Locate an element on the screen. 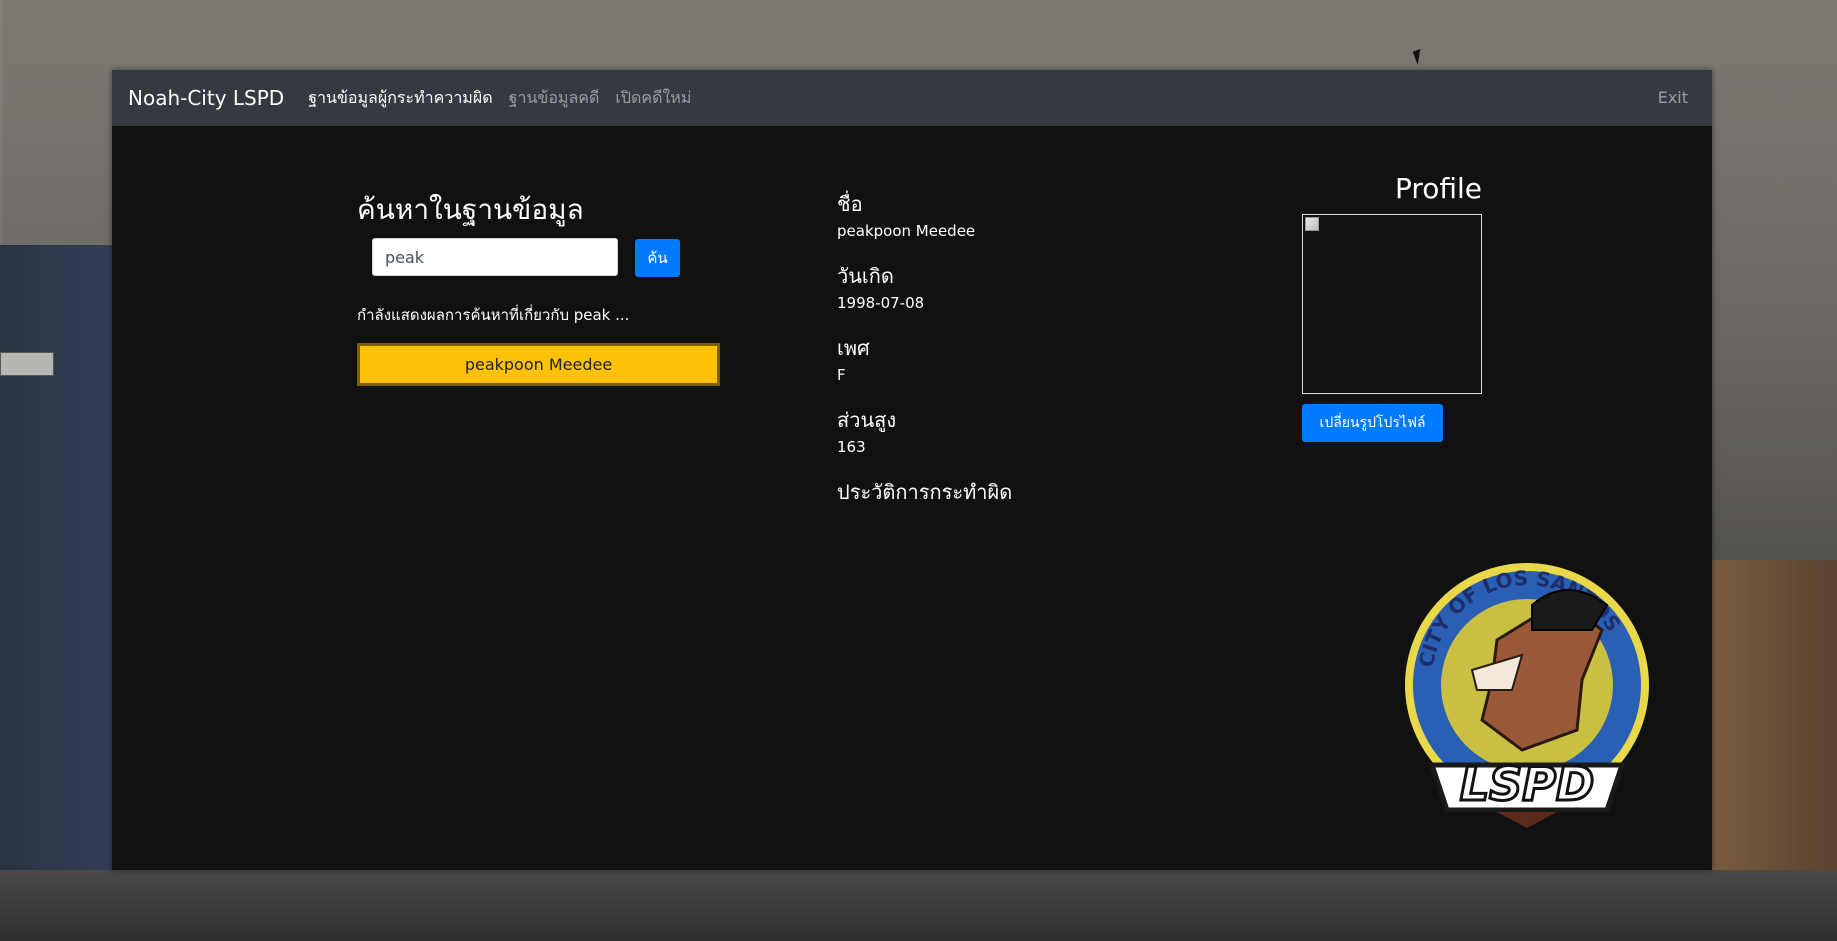  name-value: peakpoon Meedee is located at coordinates (906, 231).